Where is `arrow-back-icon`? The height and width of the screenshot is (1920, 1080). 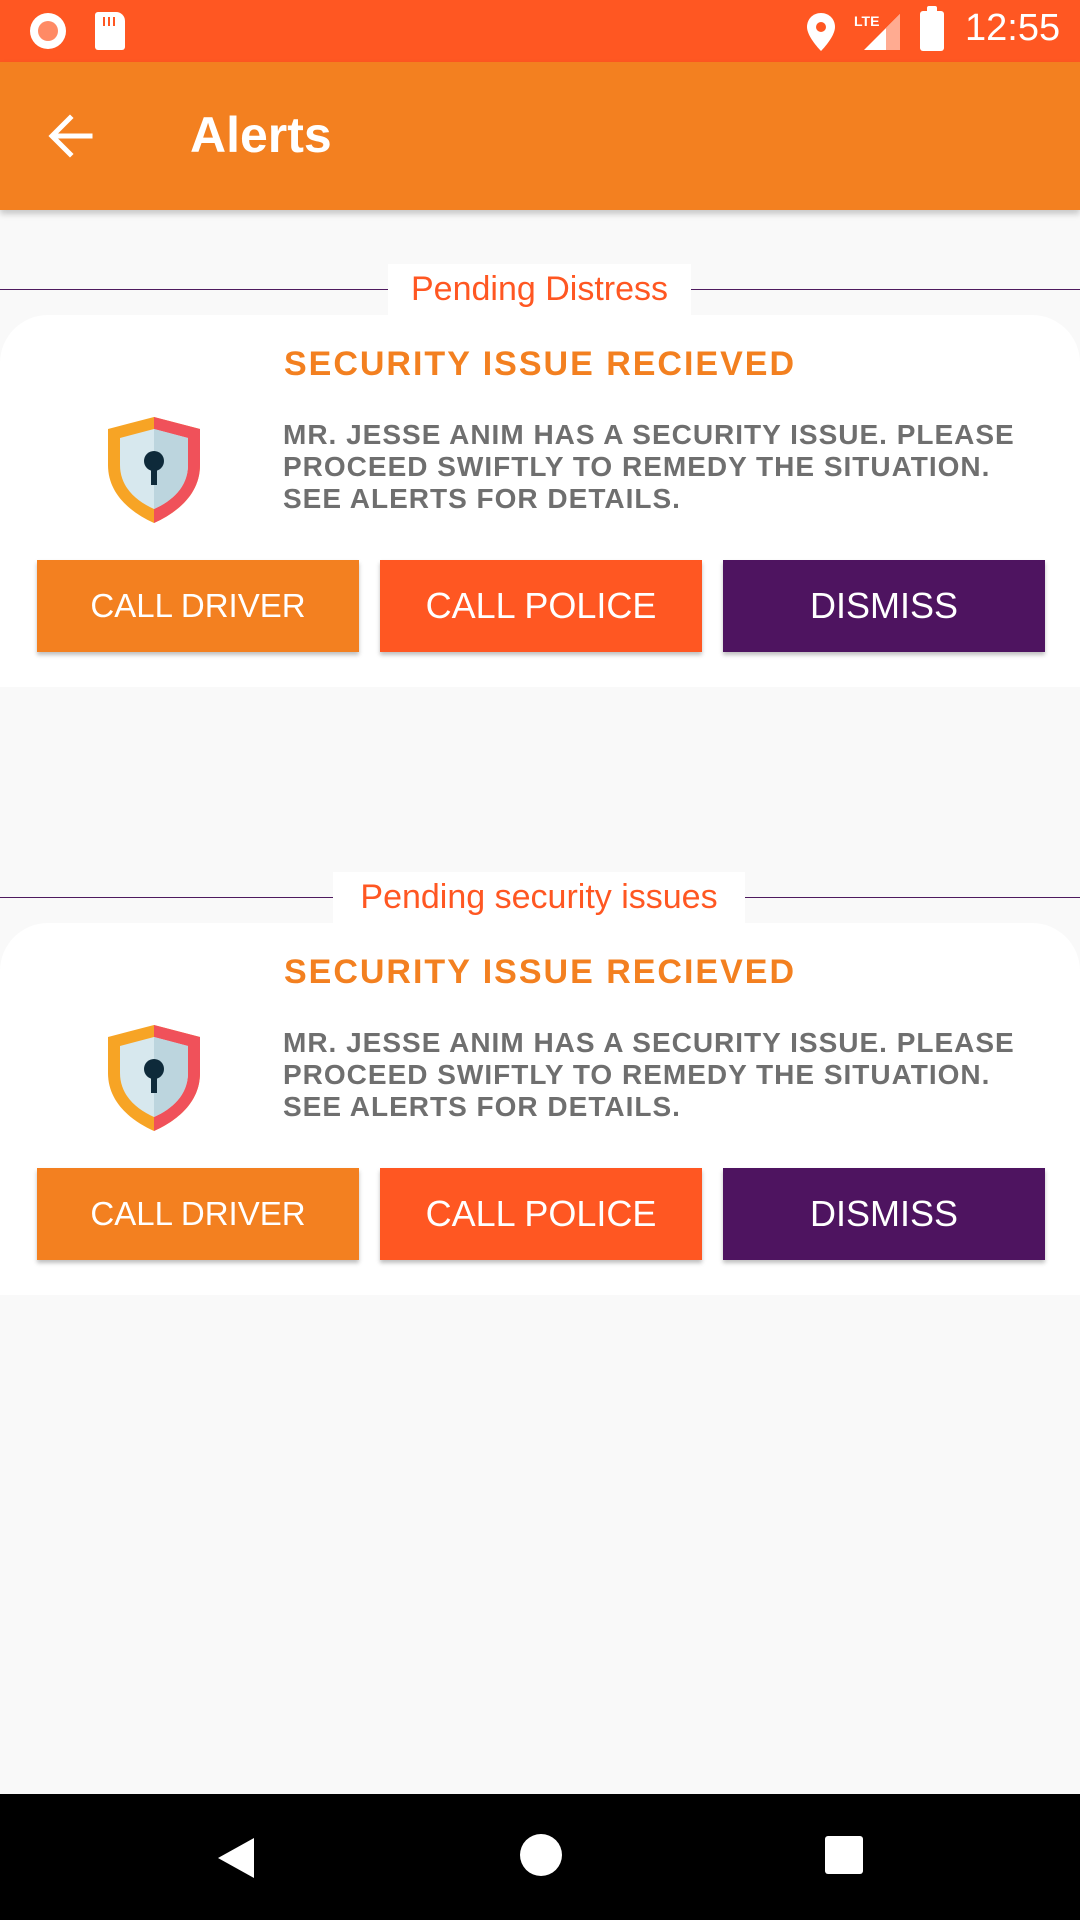
arrow-back-icon is located at coordinates (72, 136).